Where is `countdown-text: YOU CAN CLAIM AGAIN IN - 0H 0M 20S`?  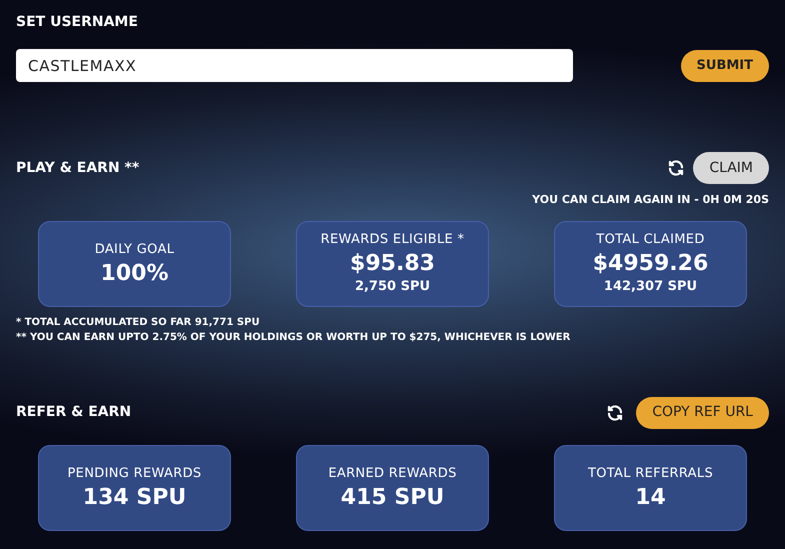 countdown-text: YOU CAN CLAIM AGAIN IN - 0H 0M 20S is located at coordinates (650, 200).